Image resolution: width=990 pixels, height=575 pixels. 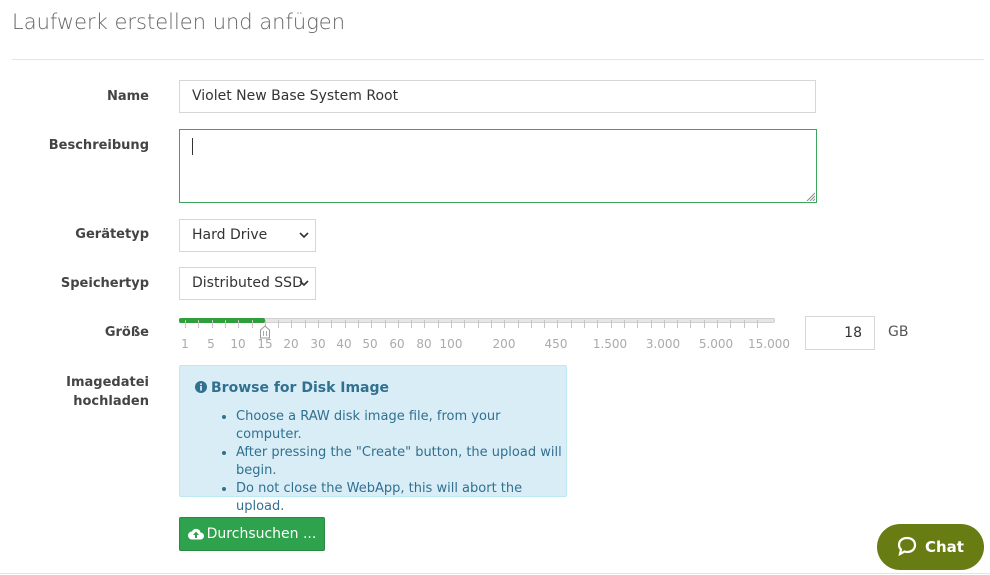 I want to click on slider-tick-label: 80, so click(x=424, y=344).